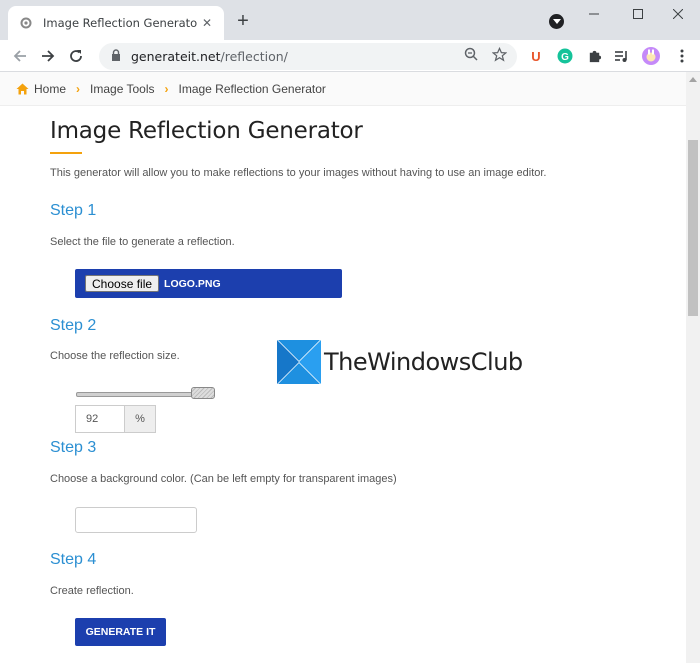 The image size is (700, 663). Describe the element at coordinates (115, 356) in the screenshot. I see `step-2-desc: Choose the reflection size.` at that location.